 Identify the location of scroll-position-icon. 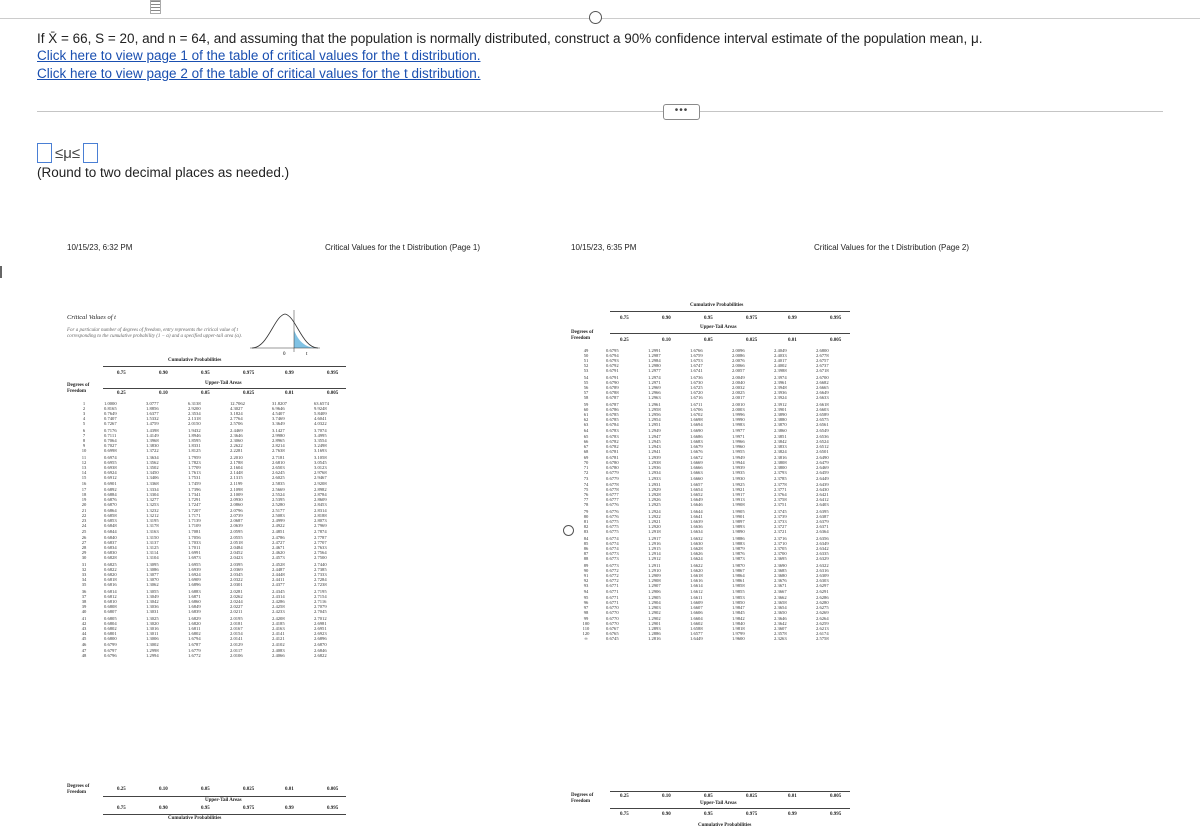
(568, 530).